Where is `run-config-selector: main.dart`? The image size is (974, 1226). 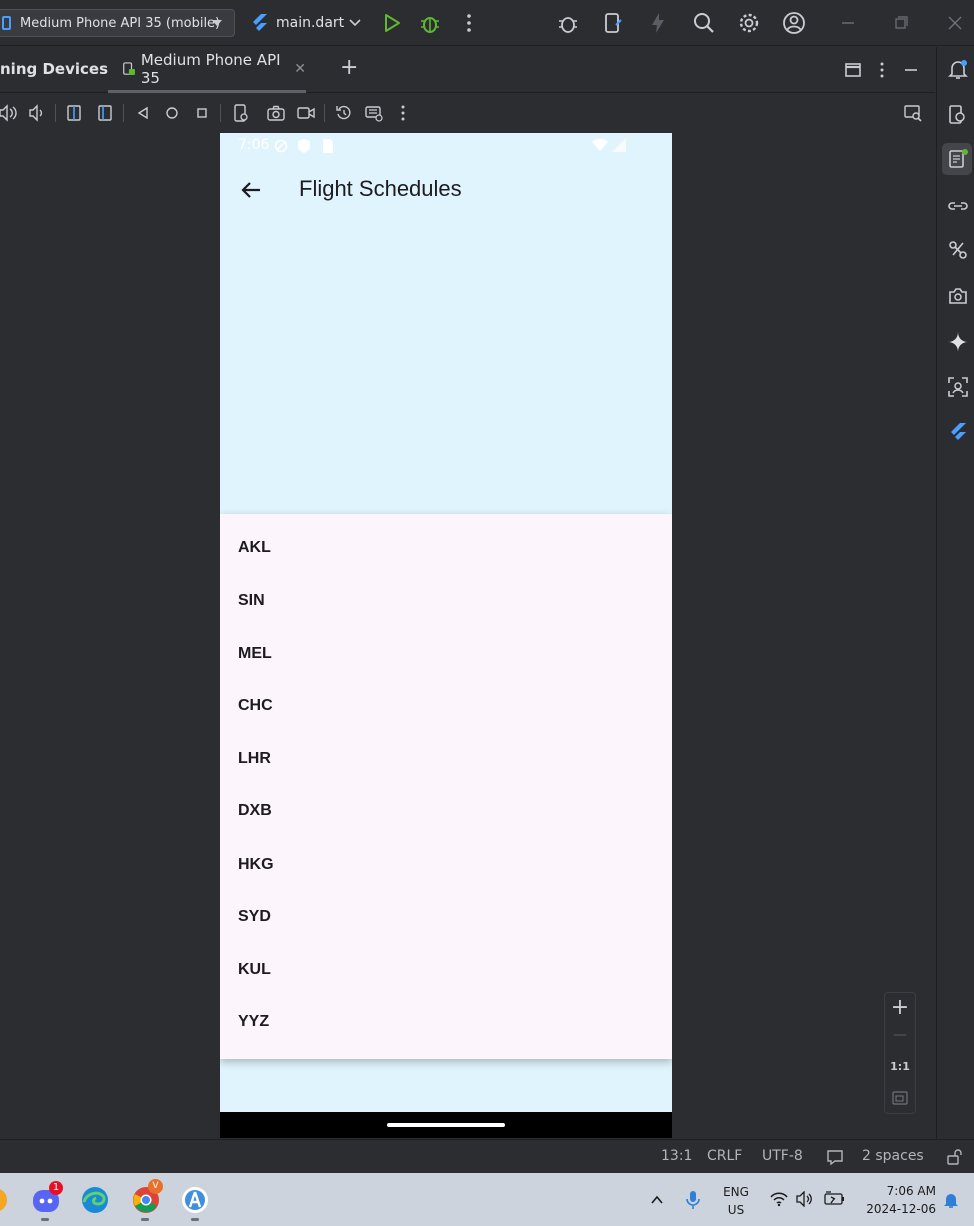
run-config-selector: main.dart is located at coordinates (306, 23).